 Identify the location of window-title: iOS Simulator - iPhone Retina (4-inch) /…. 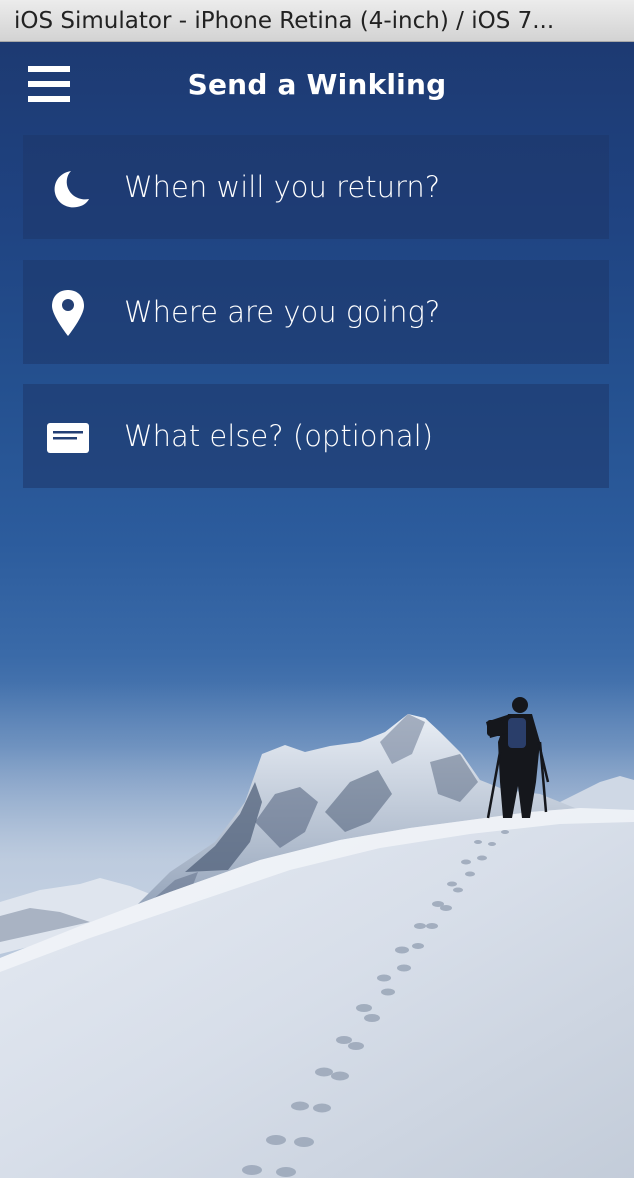
(317, 21).